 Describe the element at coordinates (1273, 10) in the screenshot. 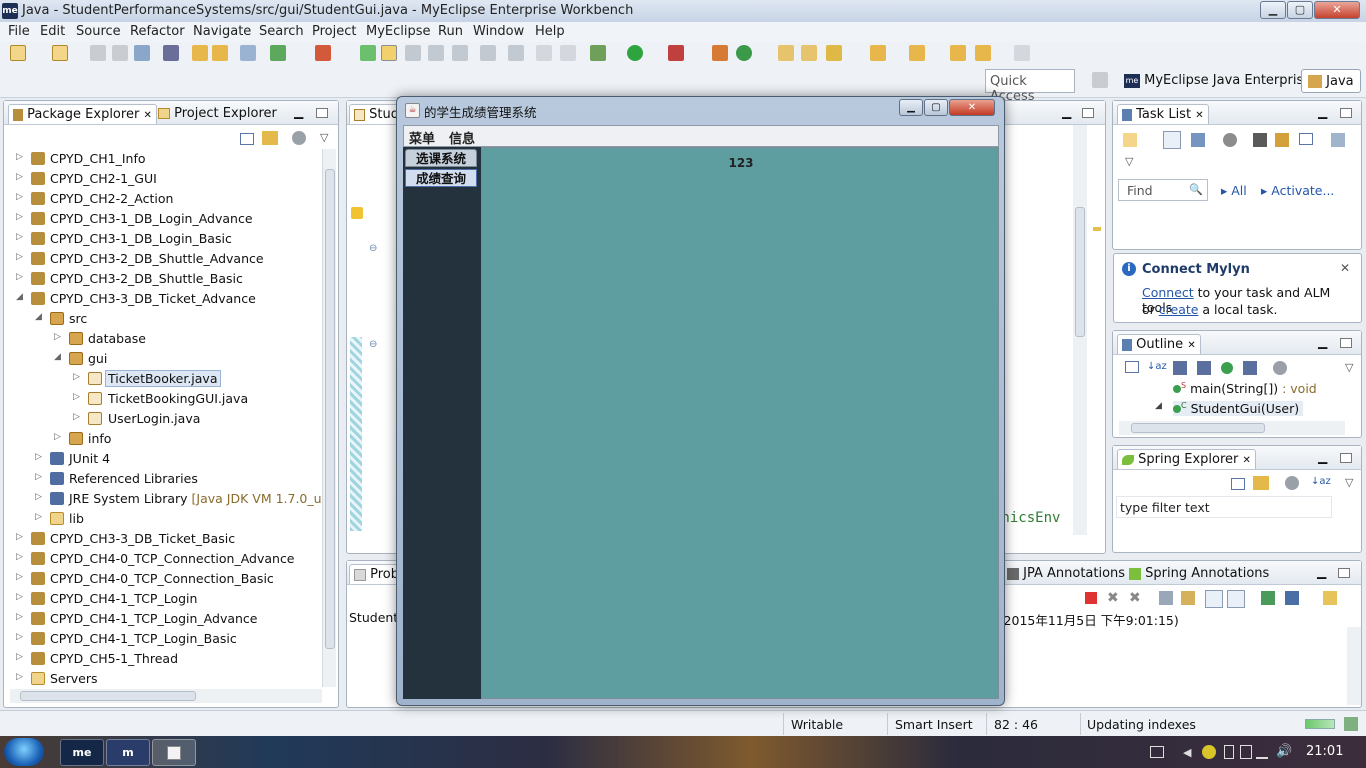

I see `minimize-button: ▁` at that location.